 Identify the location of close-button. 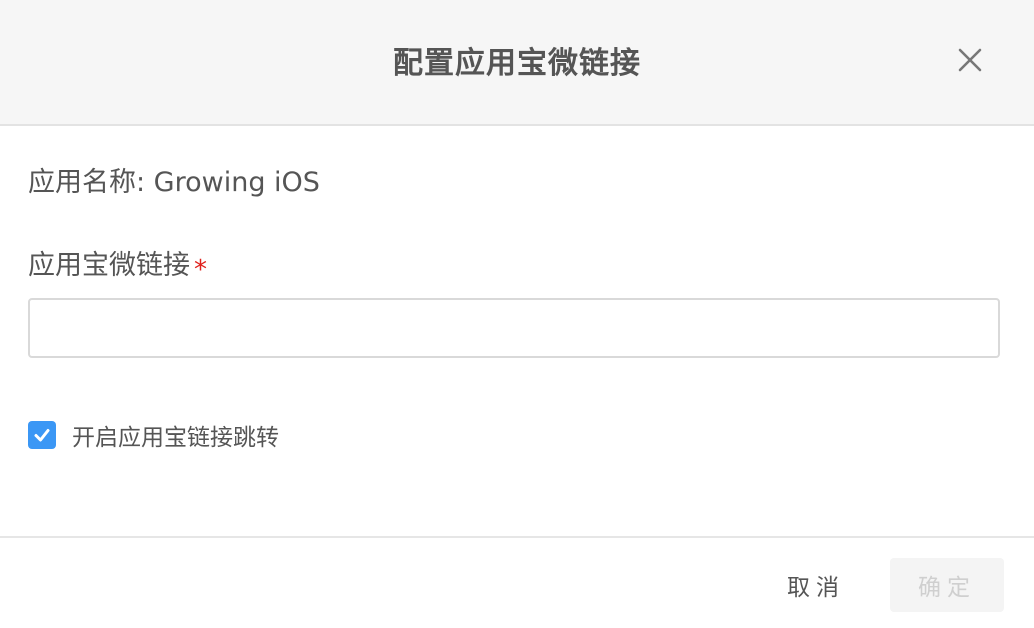
(970, 60).